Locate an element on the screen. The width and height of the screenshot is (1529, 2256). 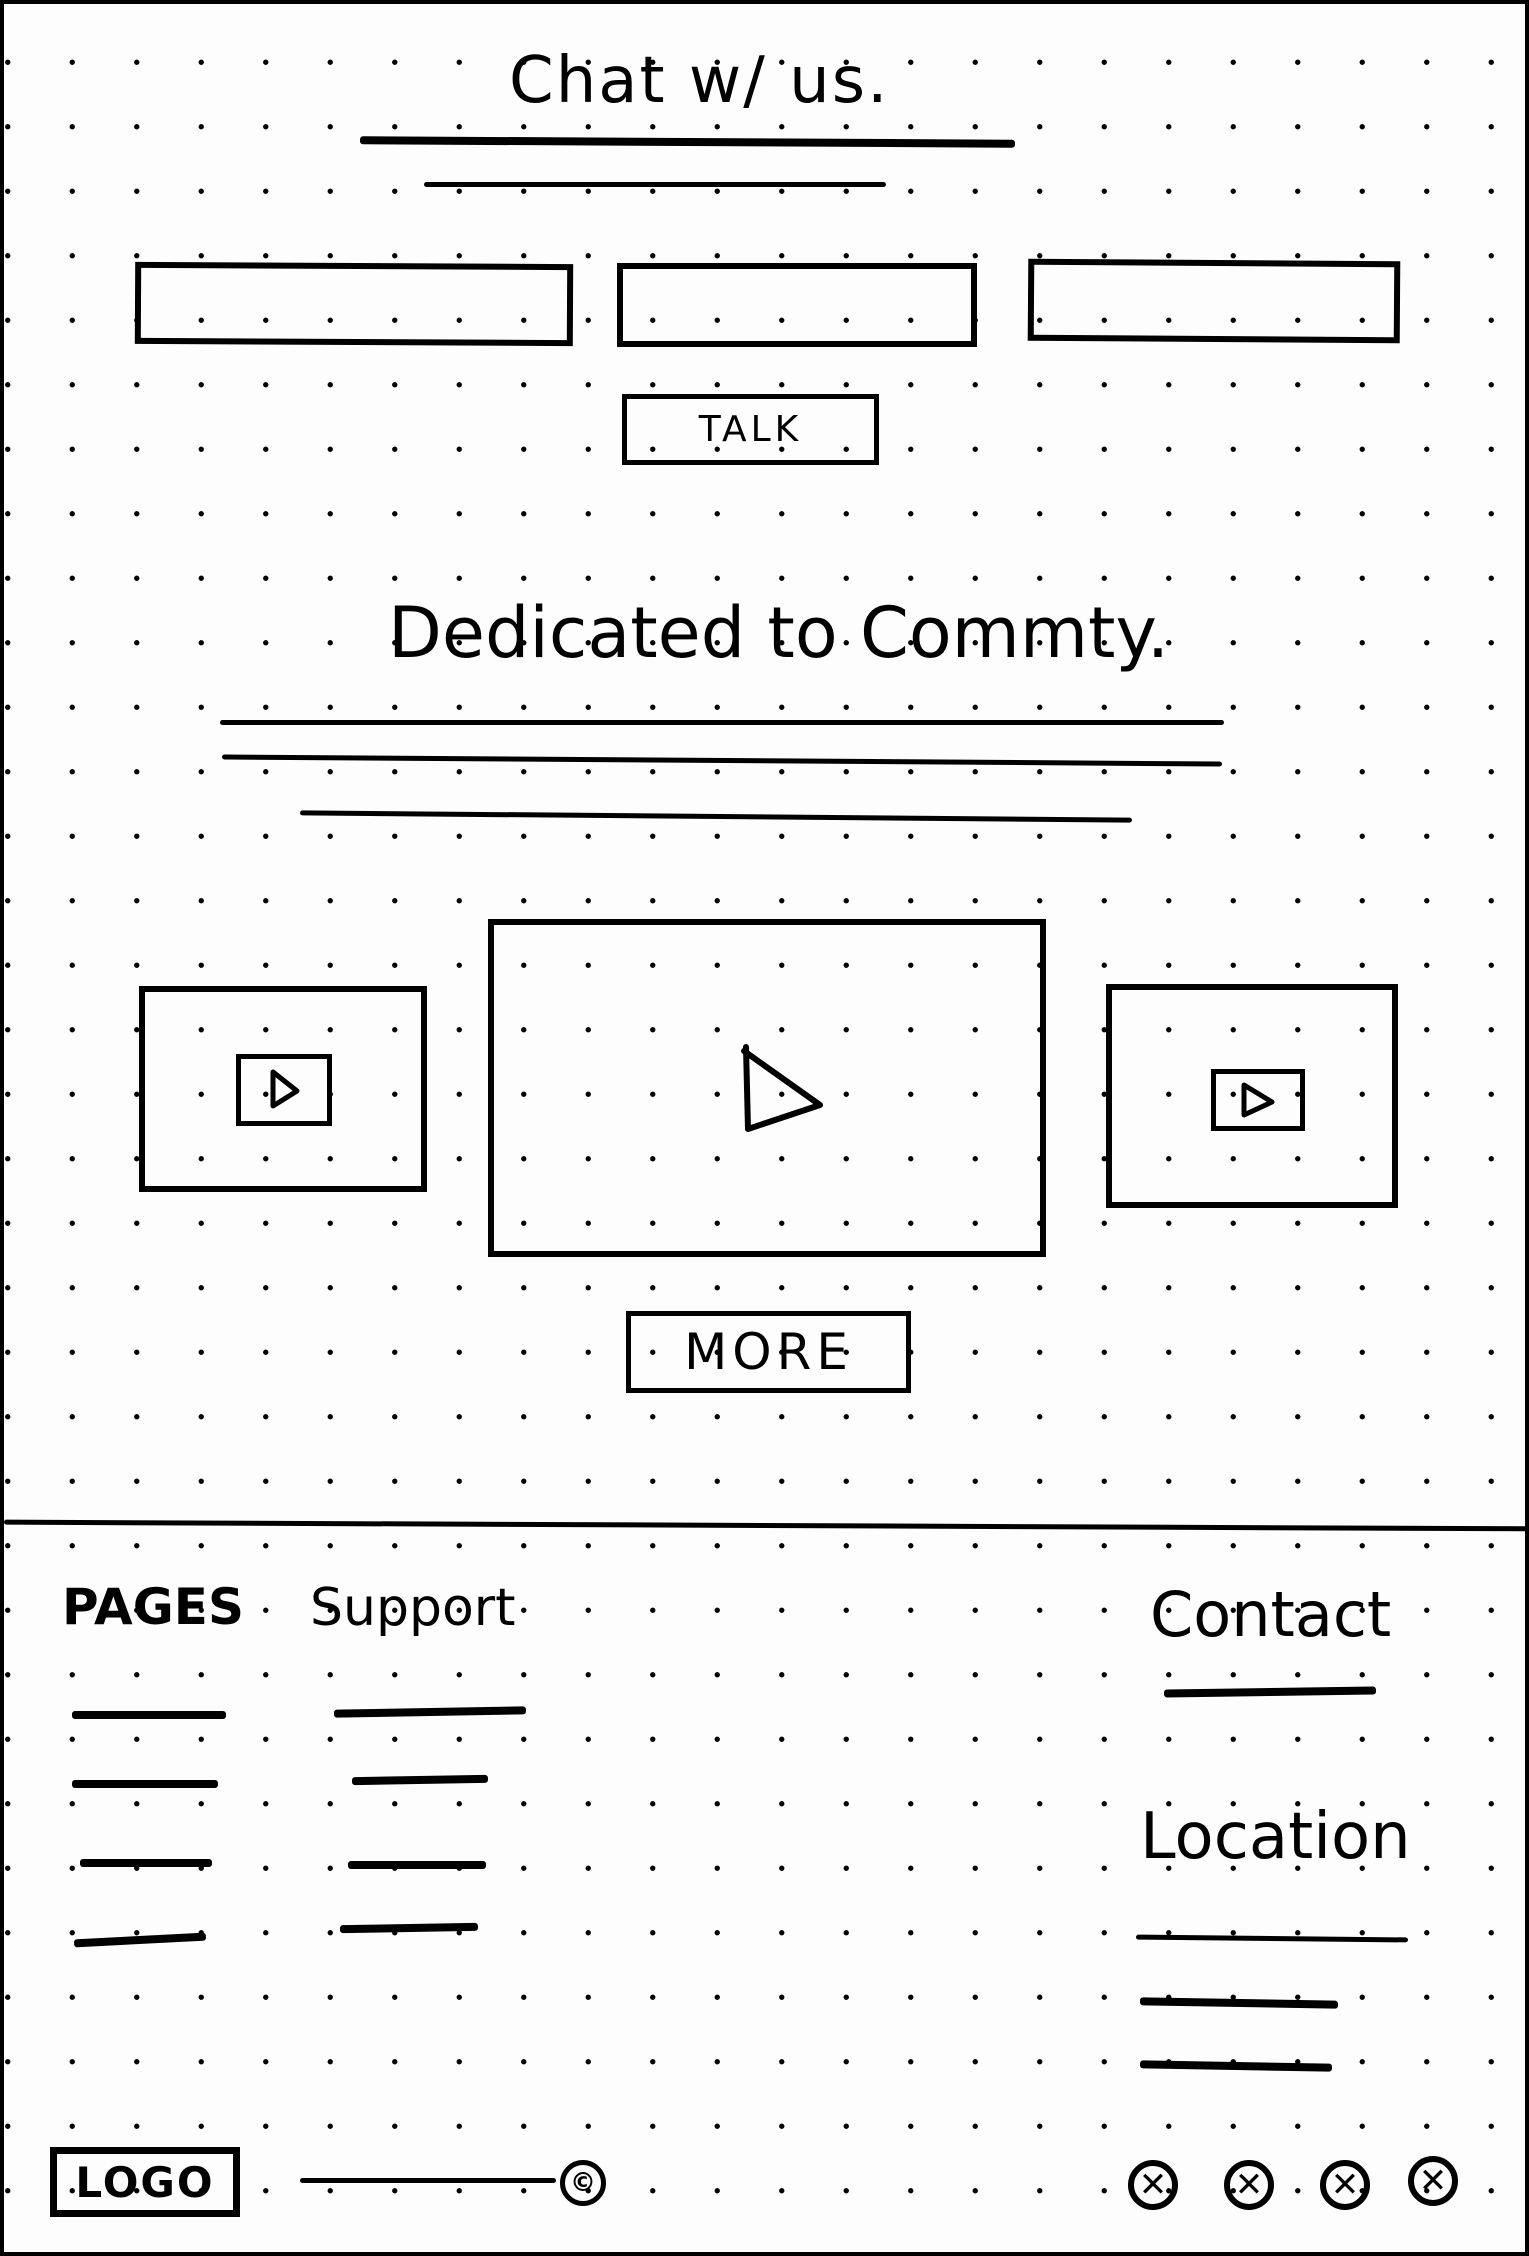
chat-subtitle-line is located at coordinates (655, 184).